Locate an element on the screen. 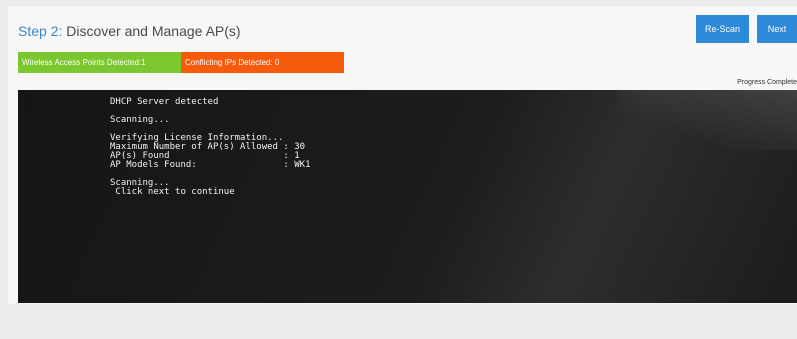 This screenshot has width=797, height=339. progress-label: Progress Complete is located at coordinates (767, 82).